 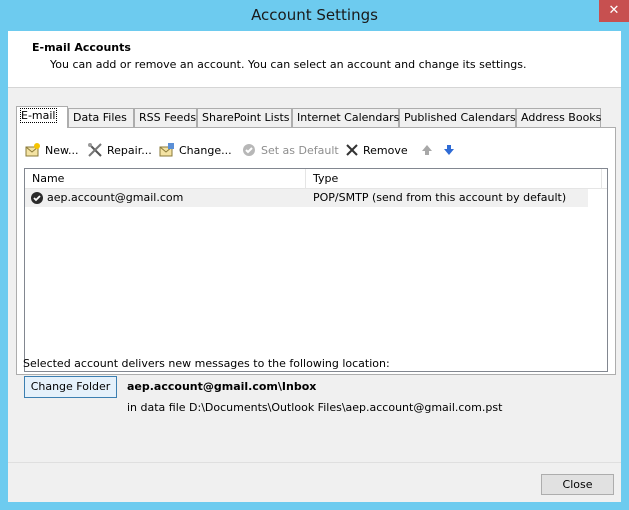 I want to click on tab-email: E-mail, so click(x=42, y=117).